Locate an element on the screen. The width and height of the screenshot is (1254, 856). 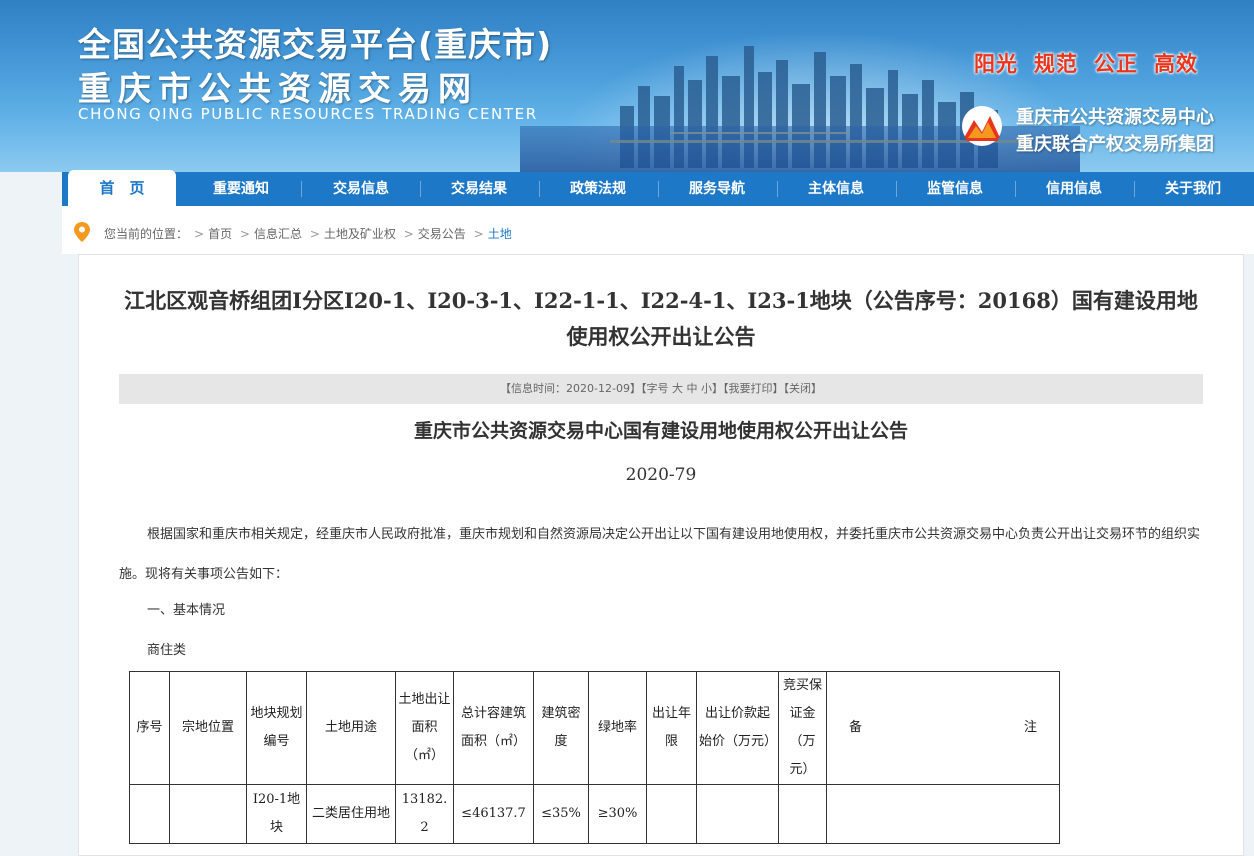
nav-item-credit: 信用信息 is located at coordinates (1074, 189).